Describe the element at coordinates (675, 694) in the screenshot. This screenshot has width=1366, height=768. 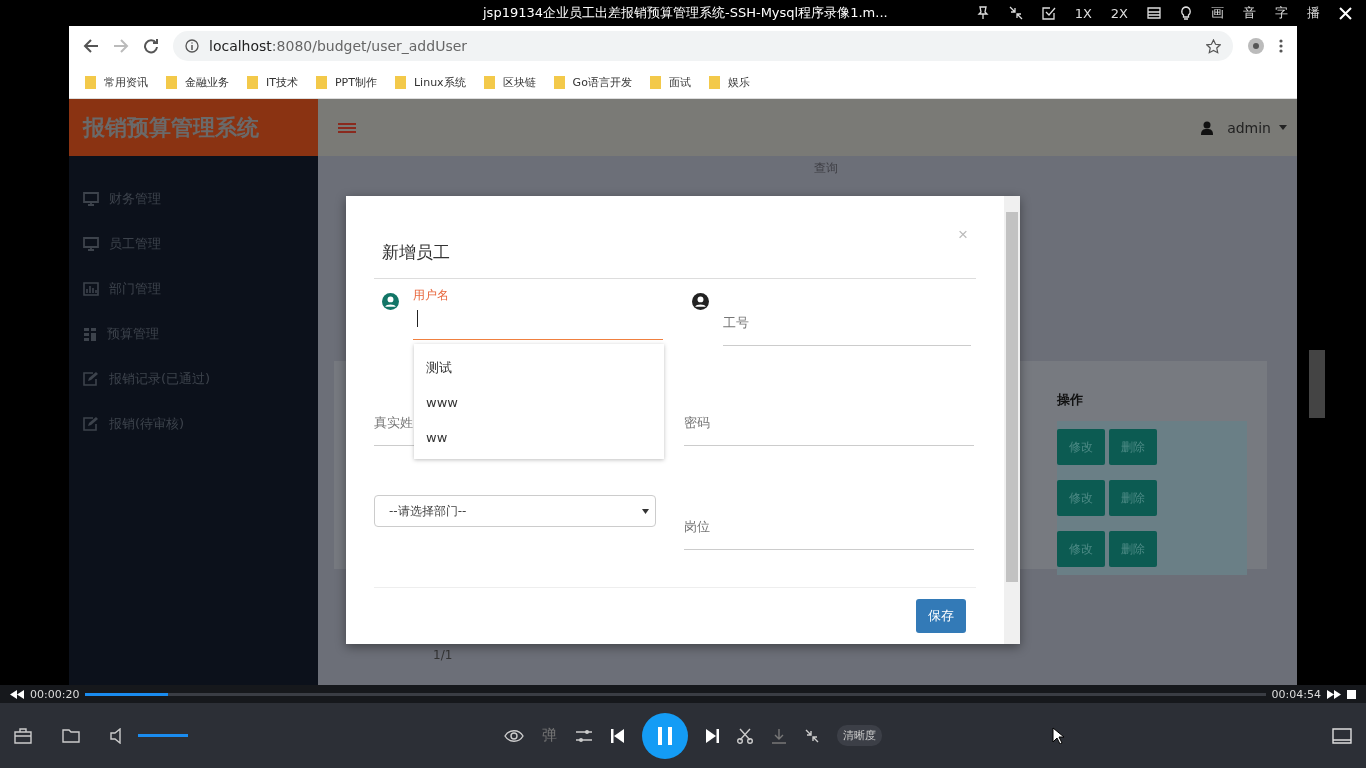
I see `seek-bar` at that location.